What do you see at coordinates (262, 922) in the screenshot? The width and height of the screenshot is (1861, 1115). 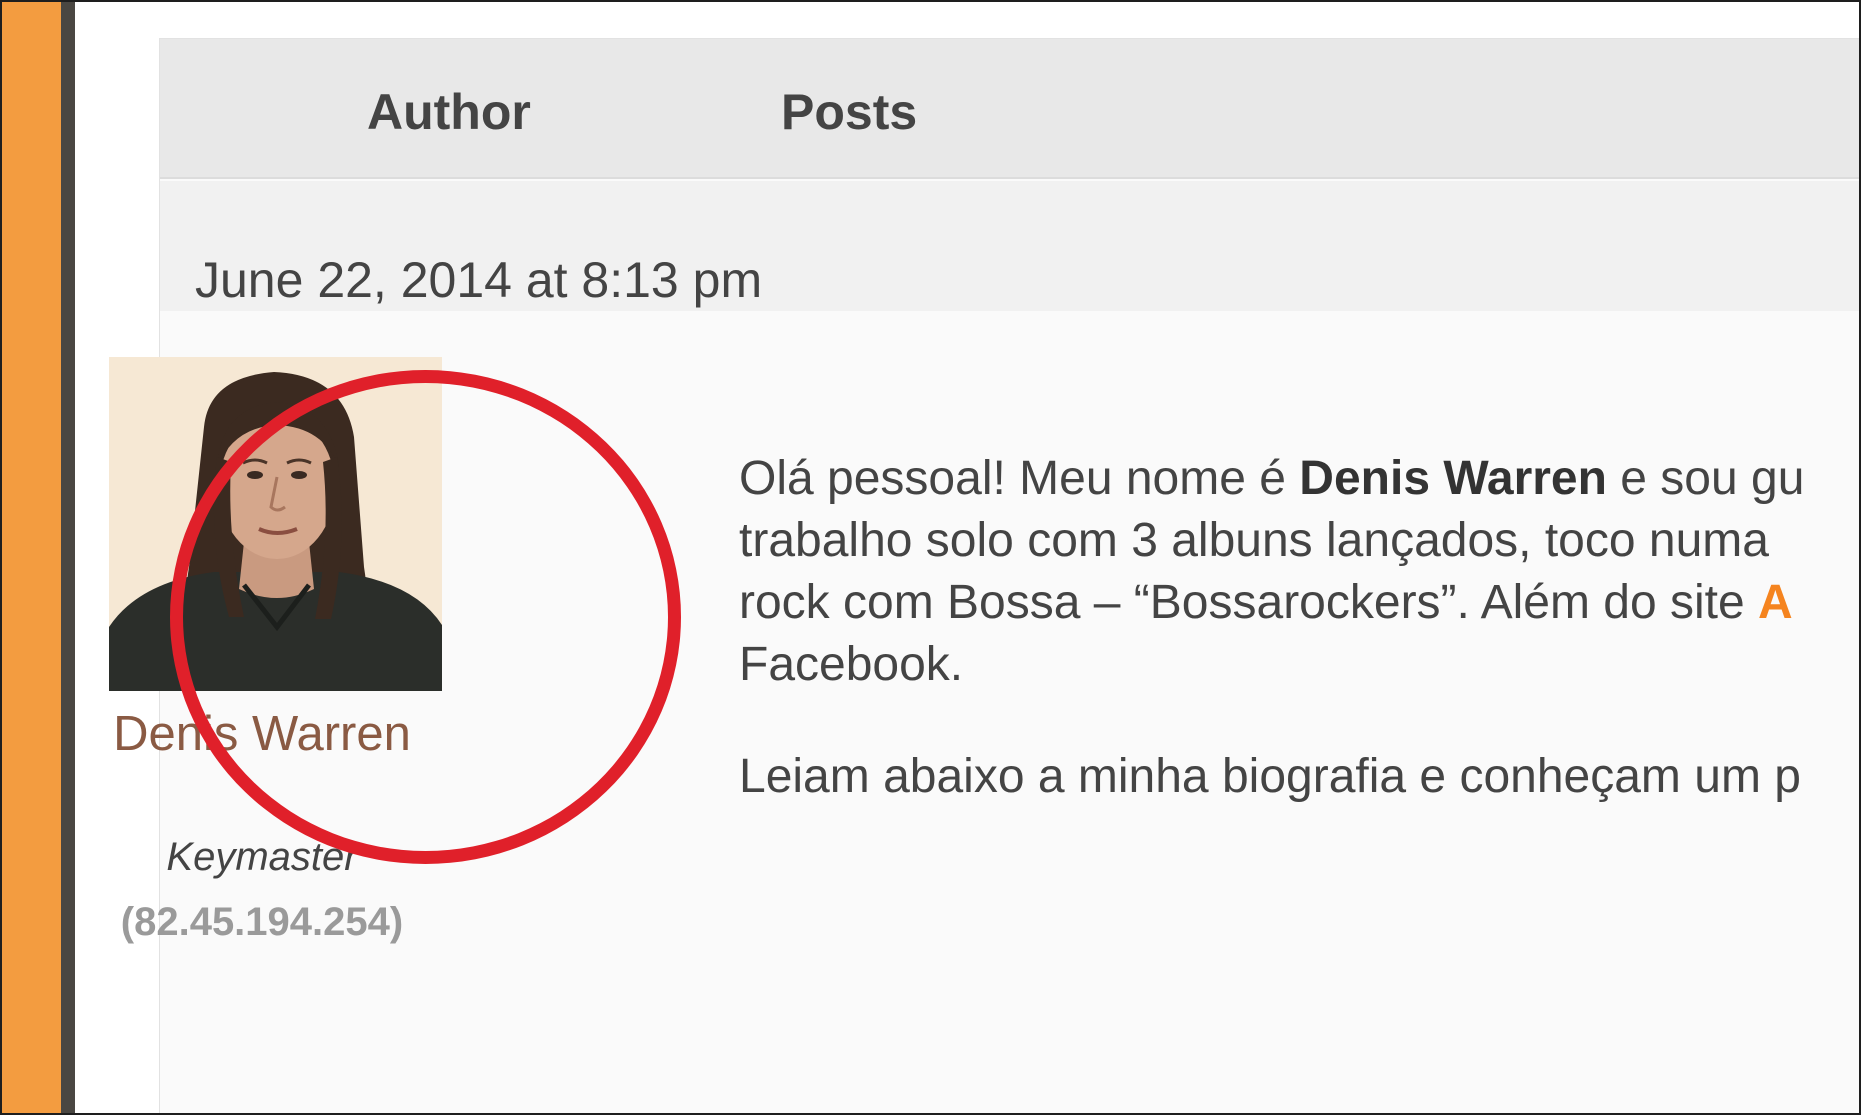 I see `author-ip-address: (82.45.194.254)` at bounding box center [262, 922].